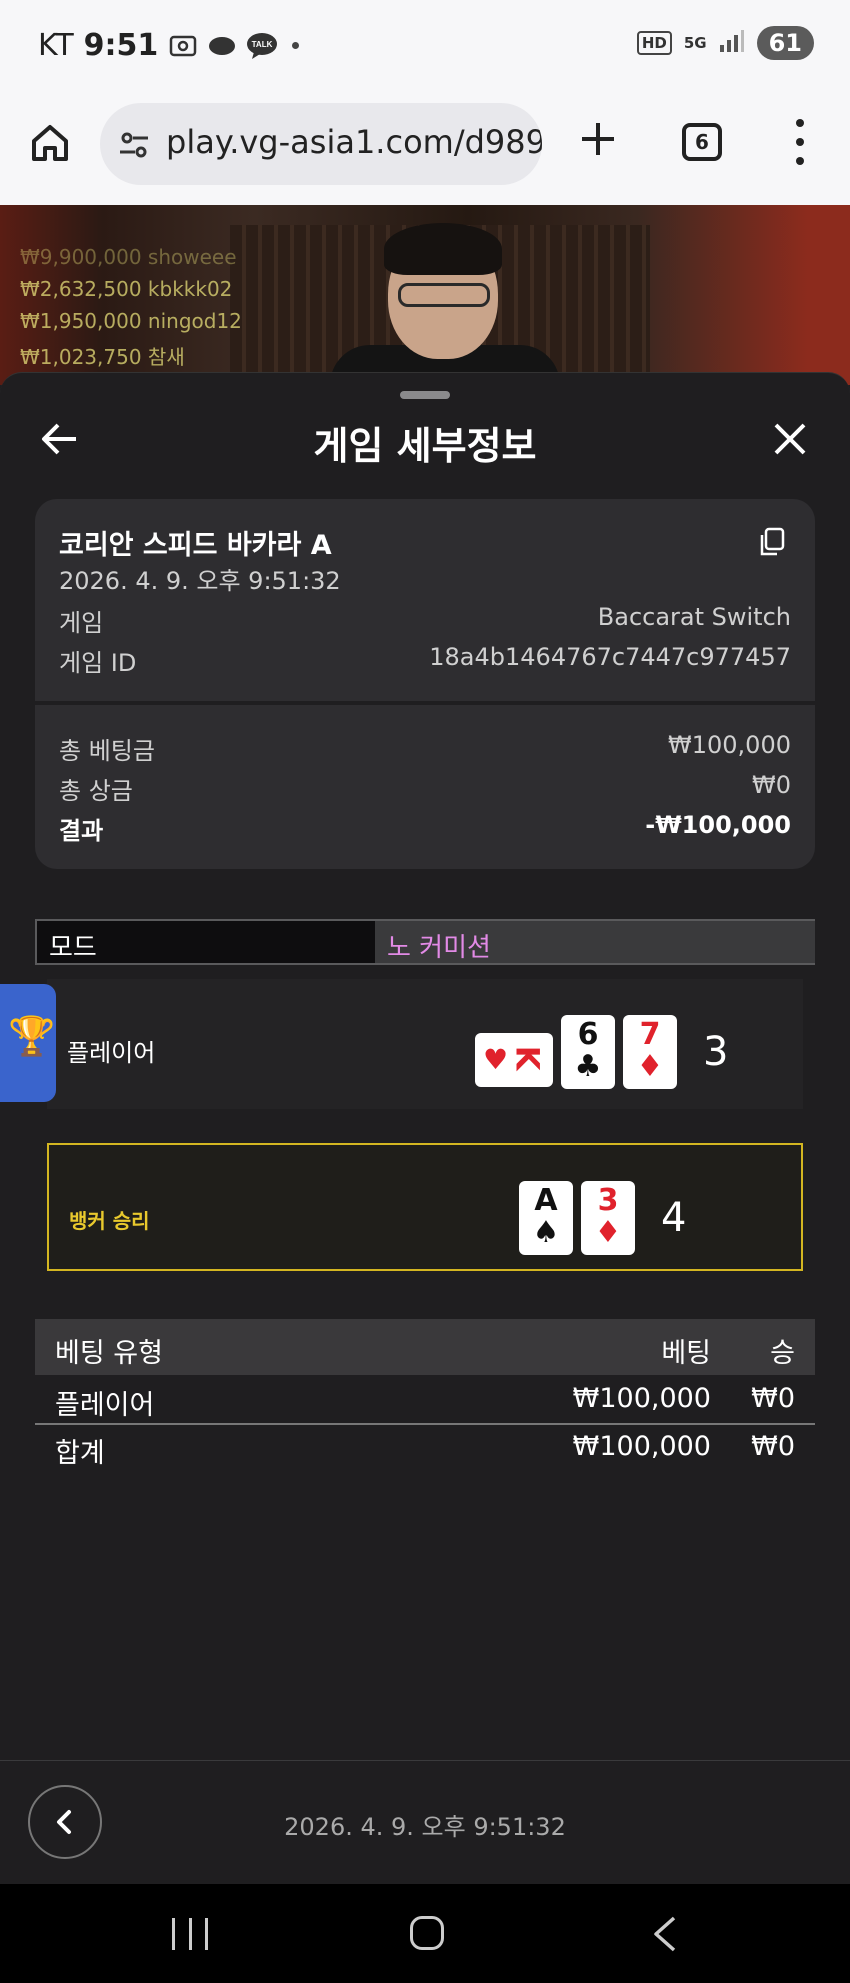 This screenshot has height=1983, width=850. I want to click on new-tab-icon, so click(598, 139).